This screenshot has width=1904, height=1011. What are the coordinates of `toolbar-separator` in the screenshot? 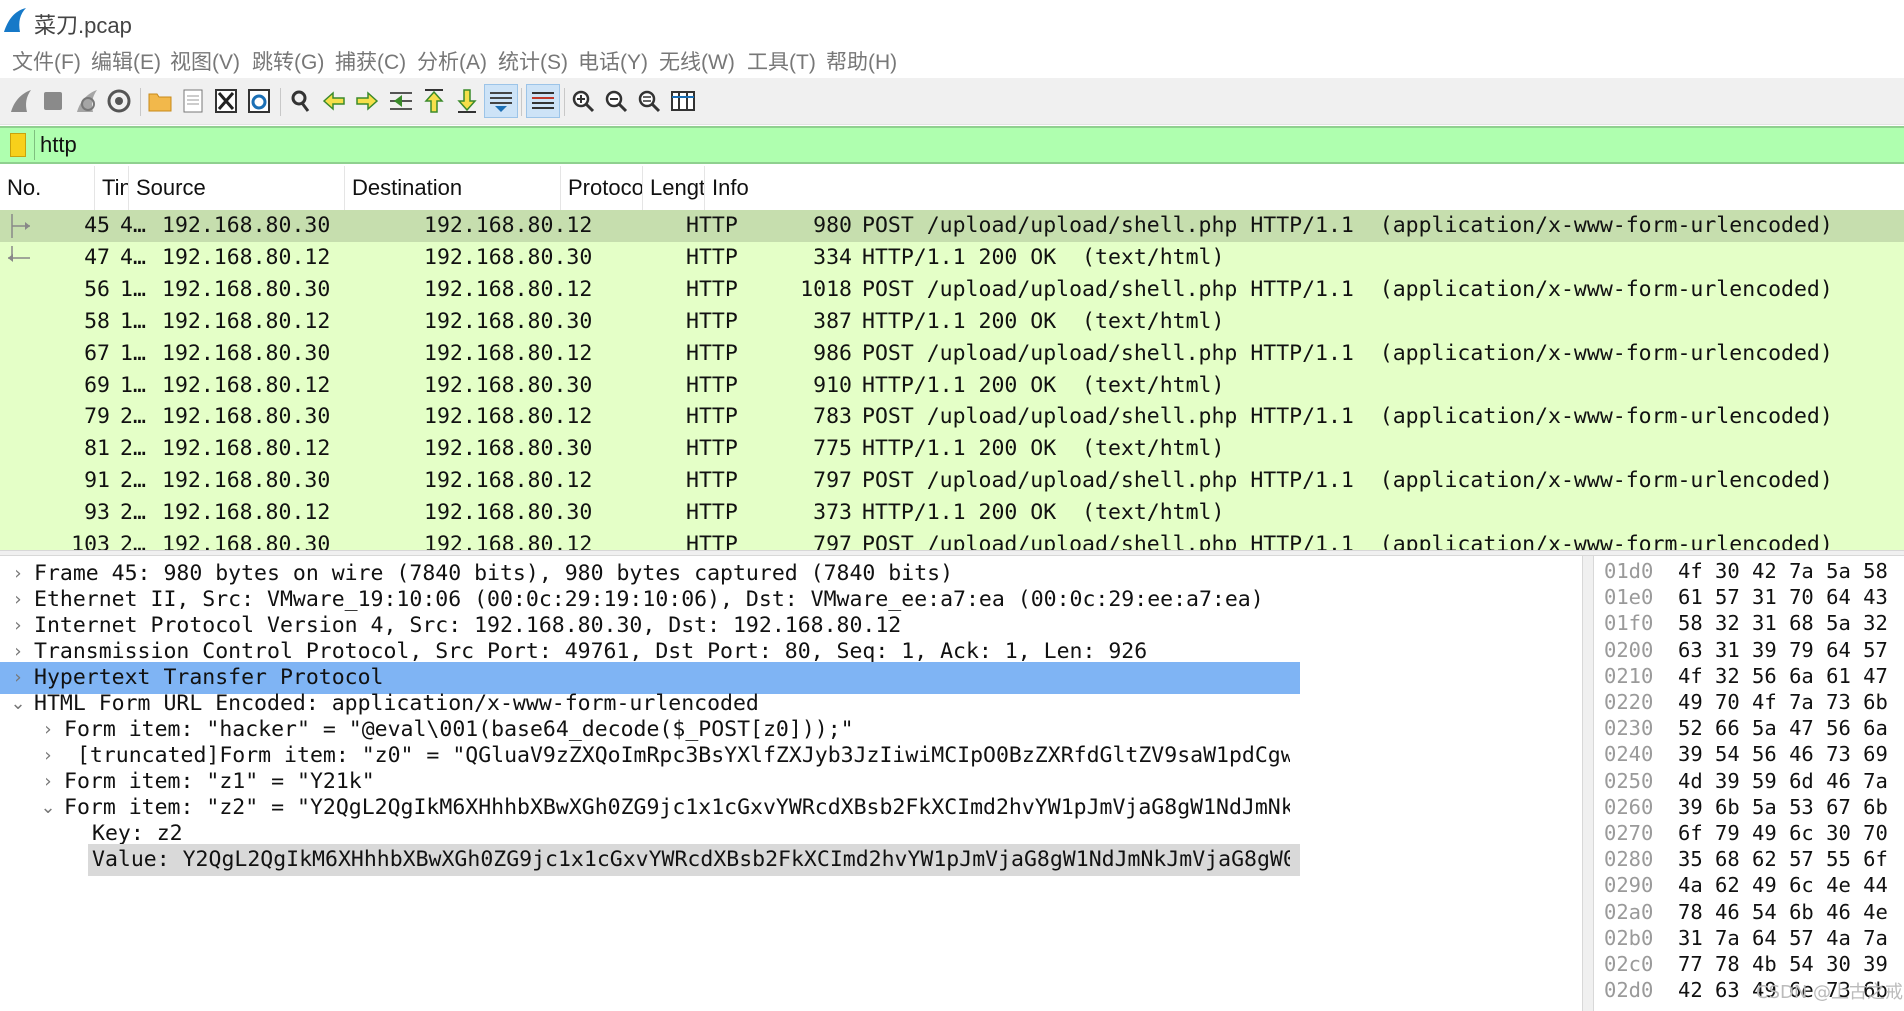 It's located at (140, 102).